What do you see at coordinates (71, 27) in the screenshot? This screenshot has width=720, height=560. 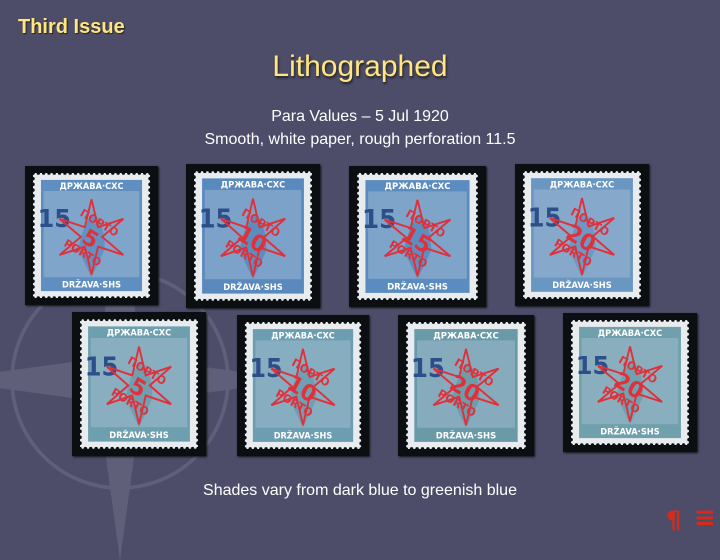 I see `section-title: Third Issue` at bounding box center [71, 27].